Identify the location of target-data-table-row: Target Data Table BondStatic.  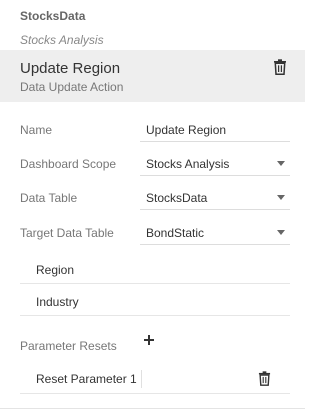
(152, 233).